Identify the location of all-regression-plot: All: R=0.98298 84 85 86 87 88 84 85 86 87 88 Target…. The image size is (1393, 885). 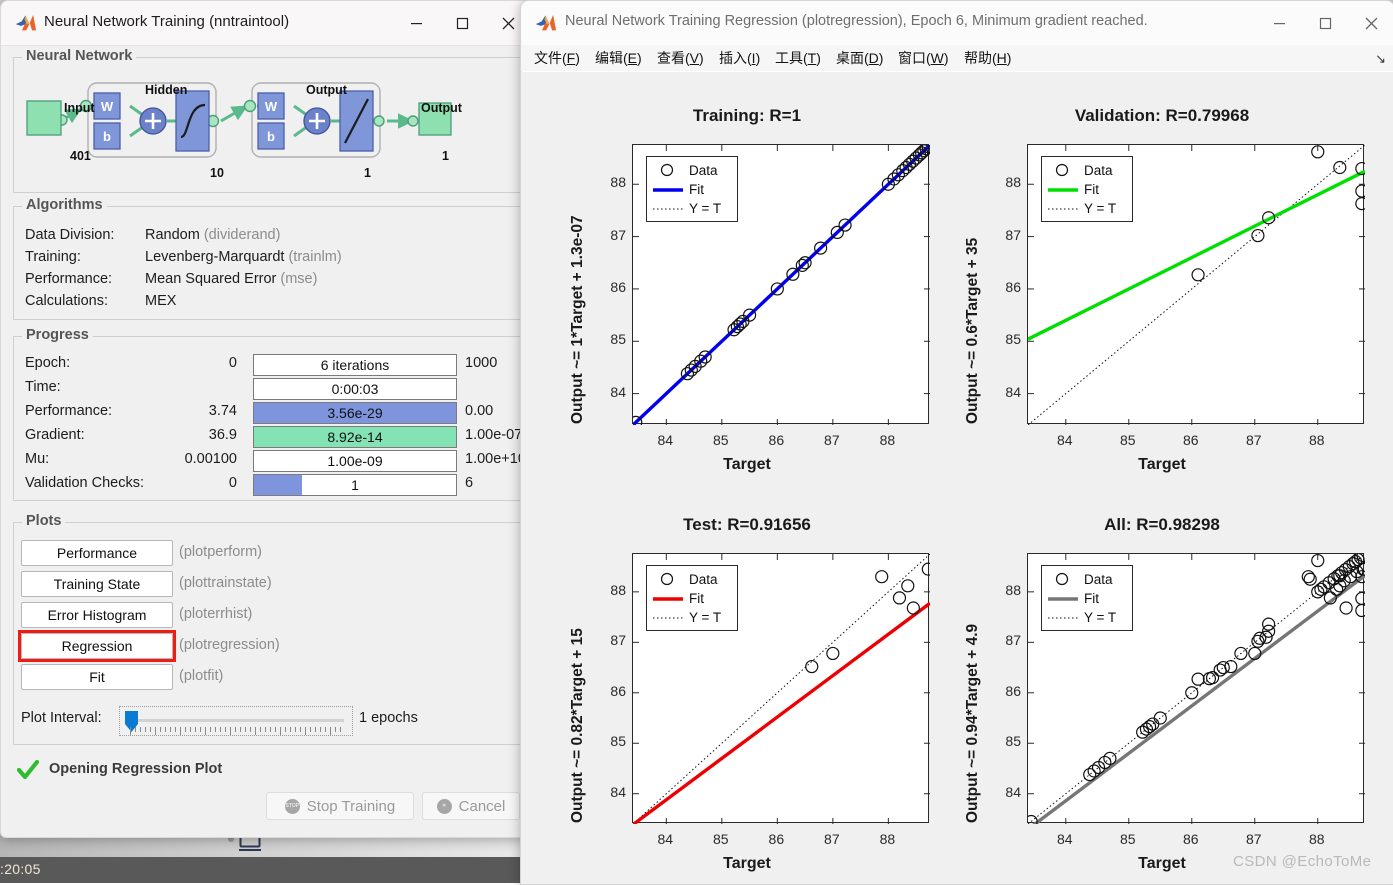
(1162, 699).